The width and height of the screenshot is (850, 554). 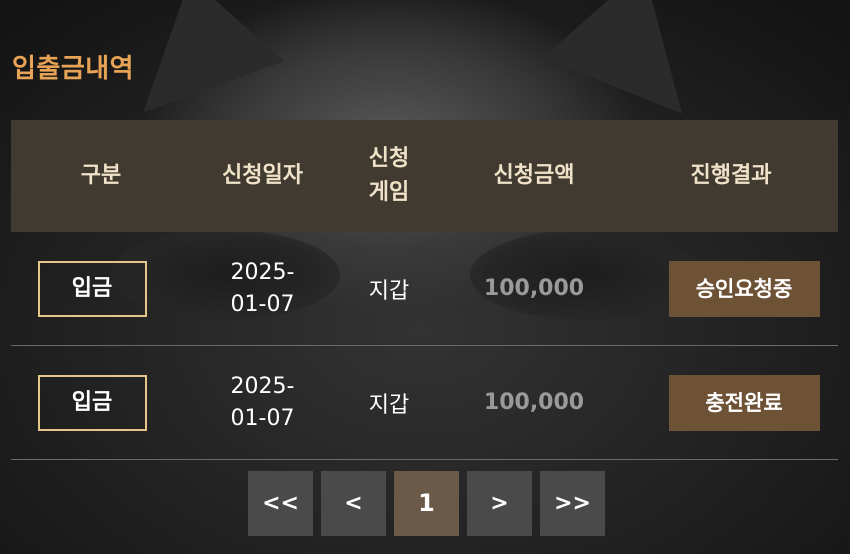 What do you see at coordinates (744, 402) in the screenshot?
I see `status-badge: 충전완료` at bounding box center [744, 402].